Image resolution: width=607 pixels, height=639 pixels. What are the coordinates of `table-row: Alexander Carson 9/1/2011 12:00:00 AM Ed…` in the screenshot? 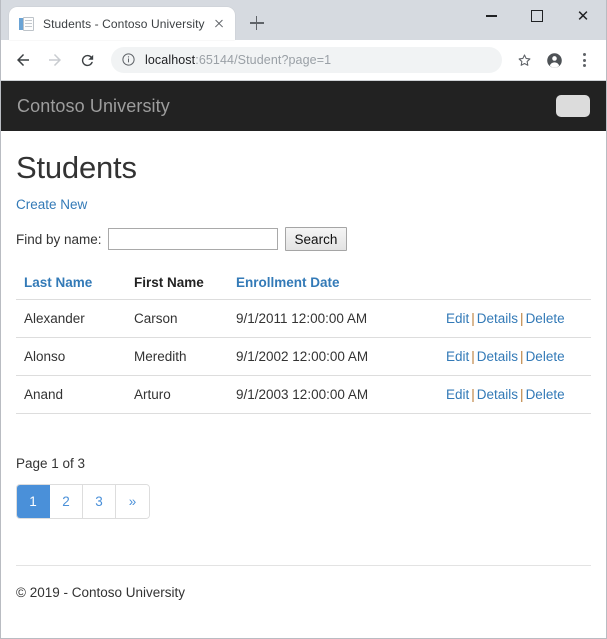 It's located at (303, 319).